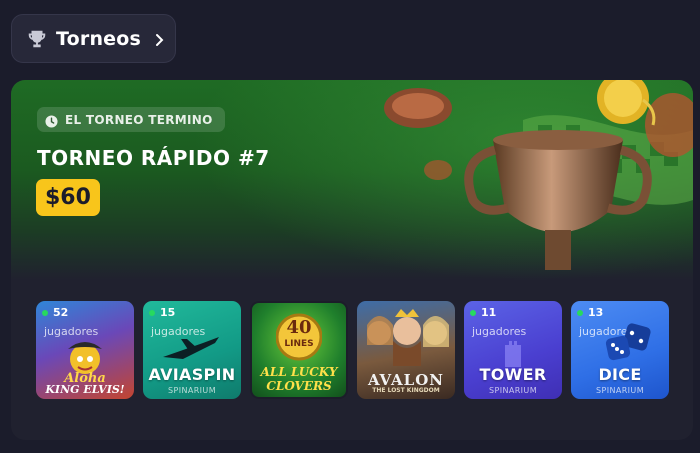 This screenshot has height=453, width=700. I want to click on tournament-title: TORNEO RÁPIDO #7, so click(153, 158).